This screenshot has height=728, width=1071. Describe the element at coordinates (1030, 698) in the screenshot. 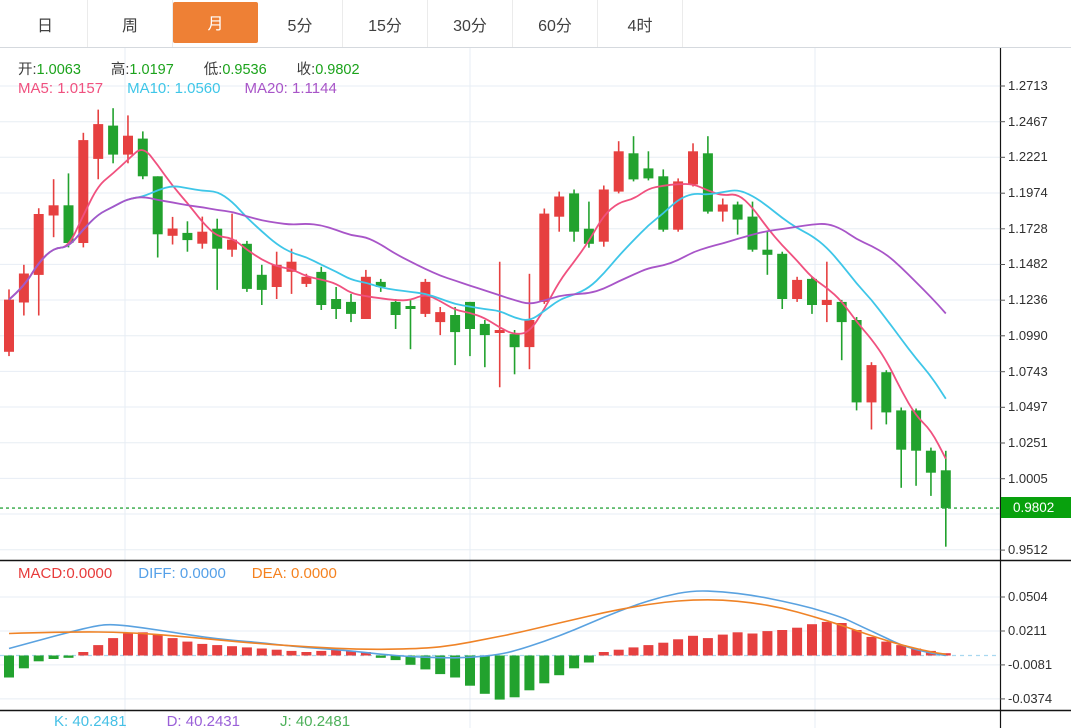

I see `macd-axis-tick-label: -0.0374` at that location.